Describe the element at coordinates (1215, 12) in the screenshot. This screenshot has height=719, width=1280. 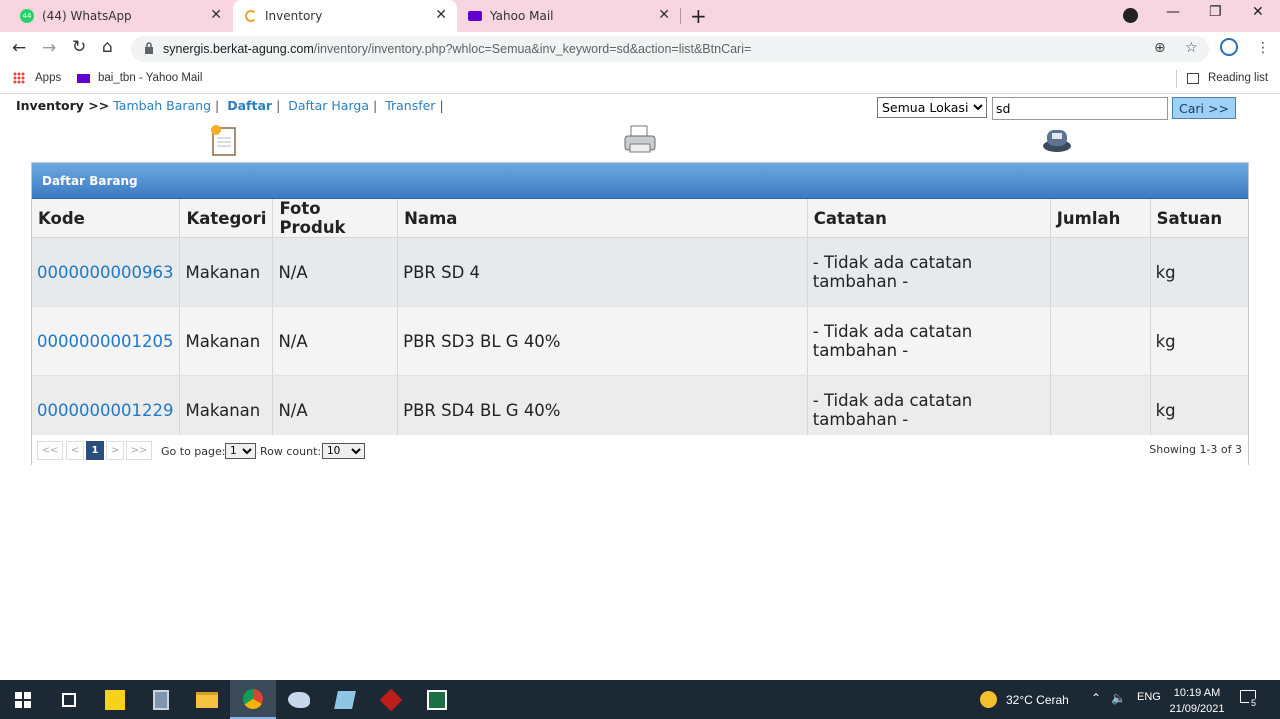
I see `maximize-button: ❐` at that location.